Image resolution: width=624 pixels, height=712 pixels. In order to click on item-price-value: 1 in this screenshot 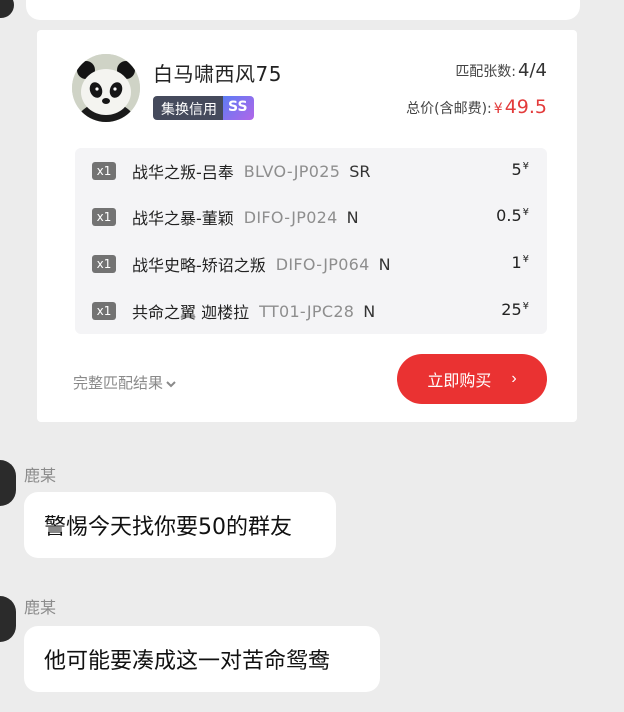, I will do `click(516, 262)`.